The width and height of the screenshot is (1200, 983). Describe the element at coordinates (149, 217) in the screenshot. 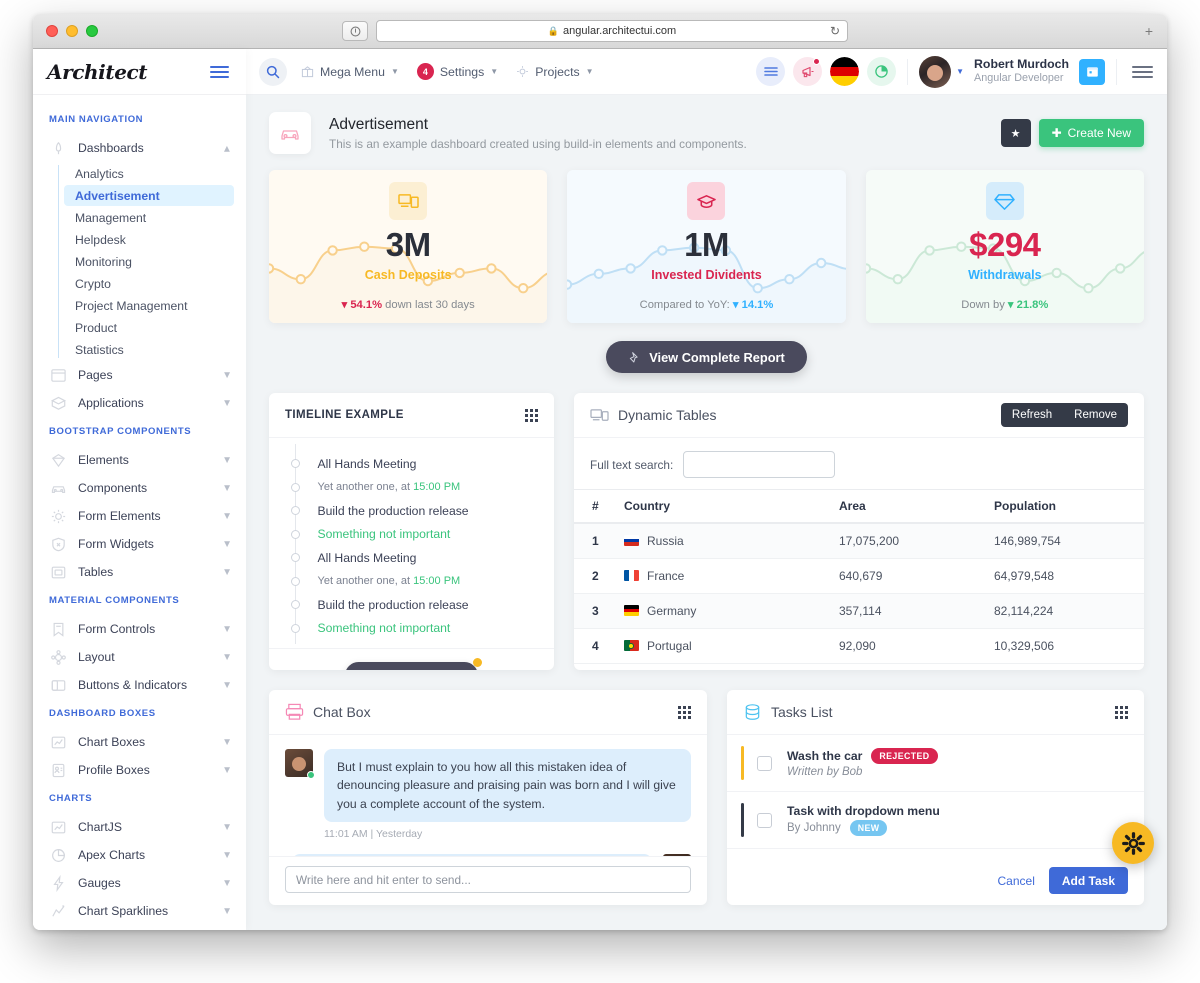

I see `sidebar-item-management: Management` at that location.